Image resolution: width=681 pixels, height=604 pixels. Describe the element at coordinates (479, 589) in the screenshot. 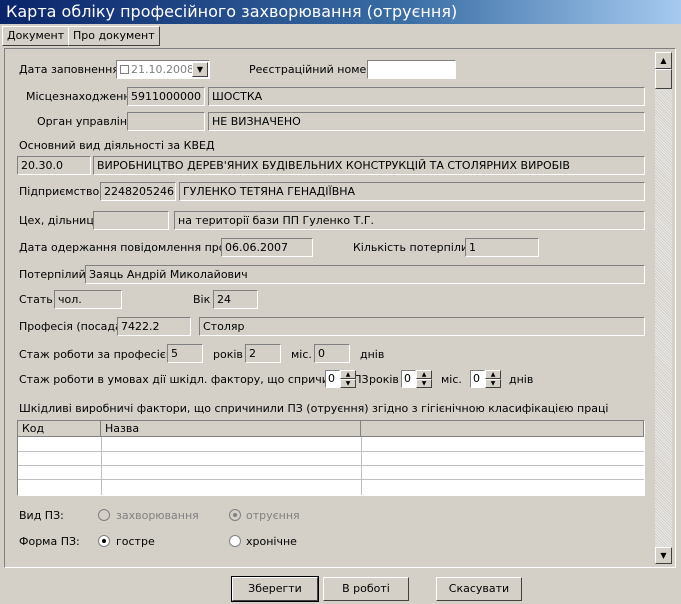

I see `cancel-button: Скасувати` at that location.